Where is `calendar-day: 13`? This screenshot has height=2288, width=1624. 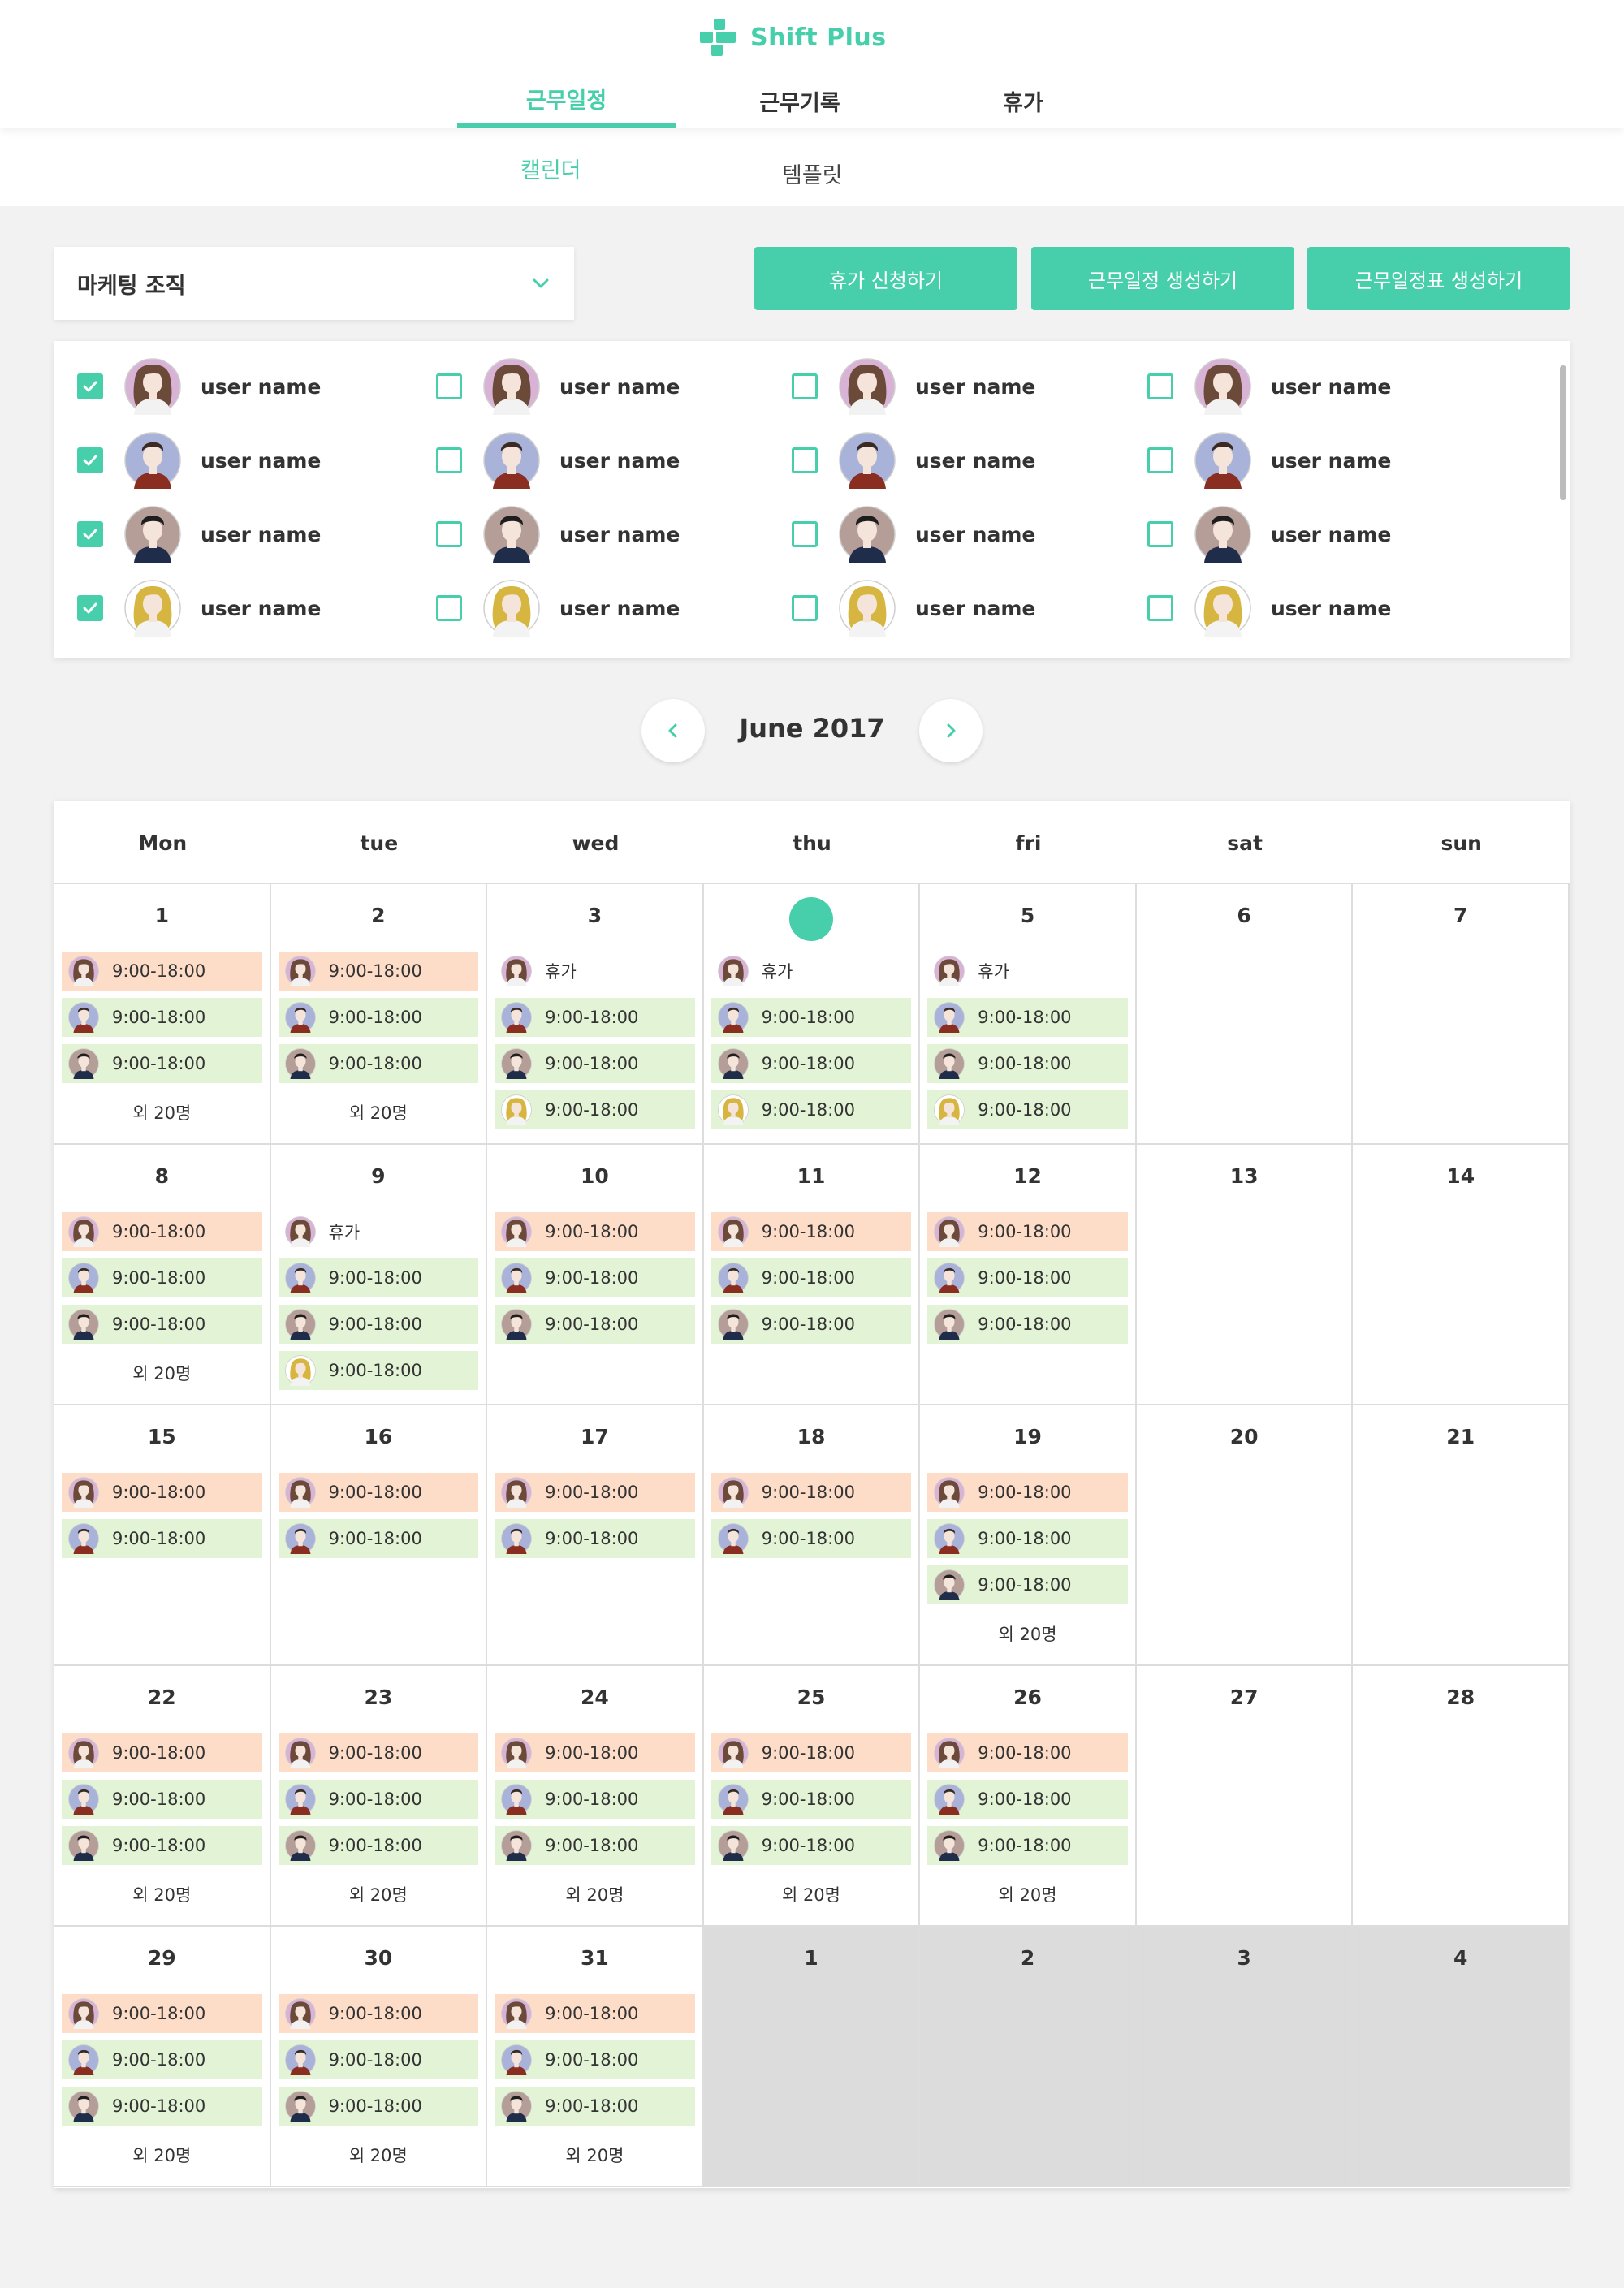
calendar-day: 13 is located at coordinates (1245, 1275).